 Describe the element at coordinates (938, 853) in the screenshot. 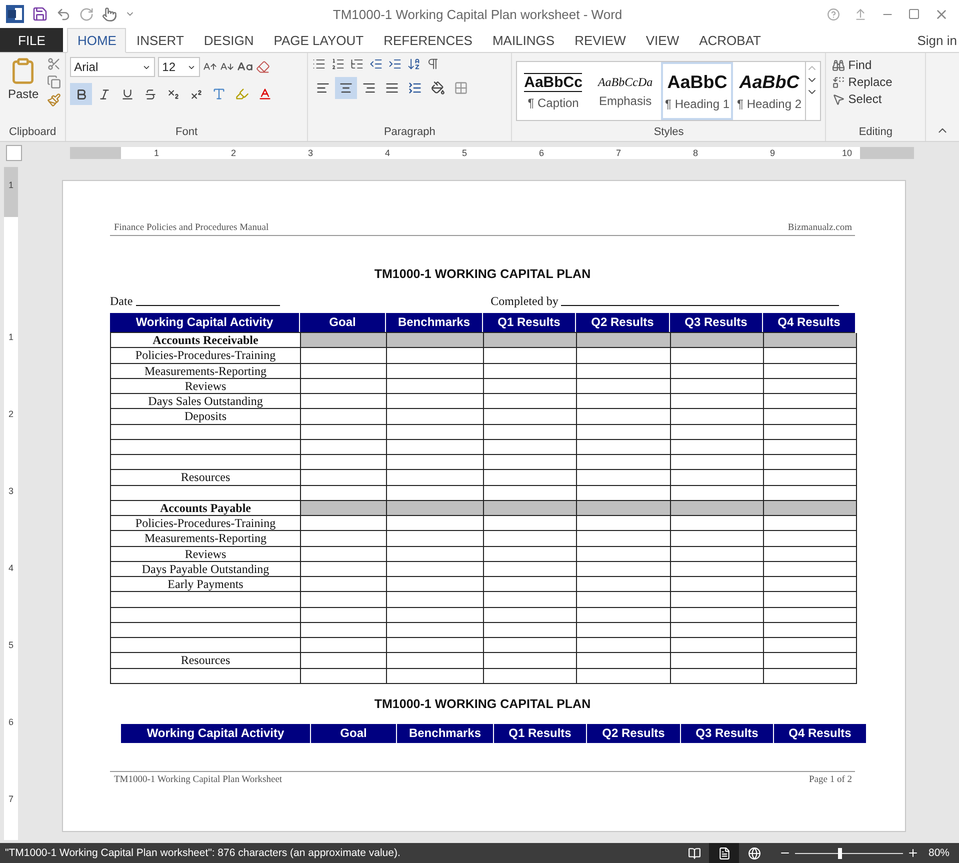

I see `zoom-level: 80%` at that location.